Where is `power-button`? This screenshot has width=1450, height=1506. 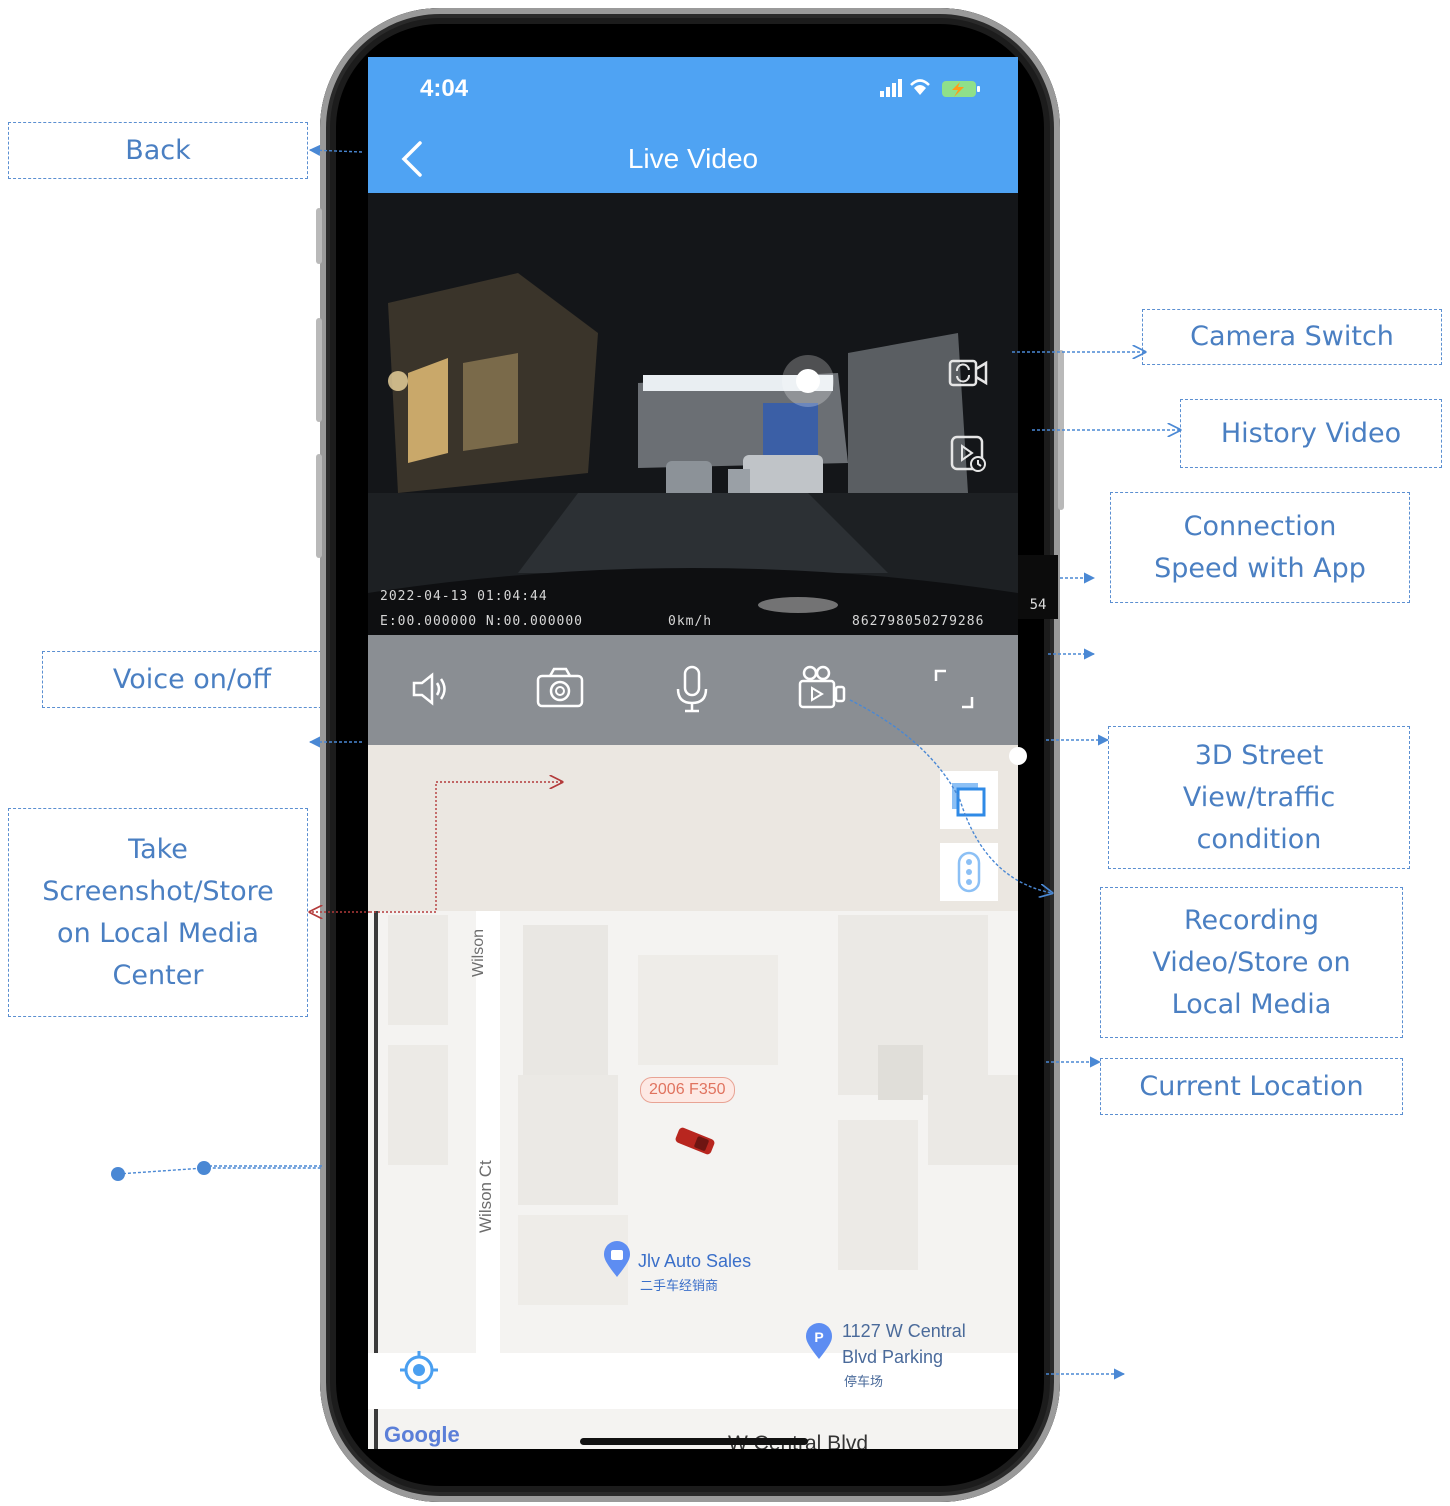 power-button is located at coordinates (1061, 430).